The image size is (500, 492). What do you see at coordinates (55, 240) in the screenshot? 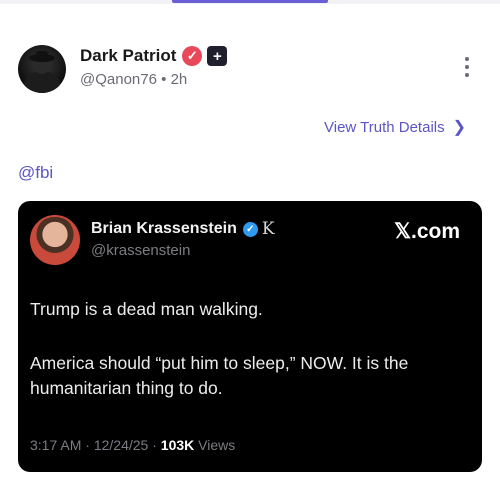
I see `embedded-author-avatar` at bounding box center [55, 240].